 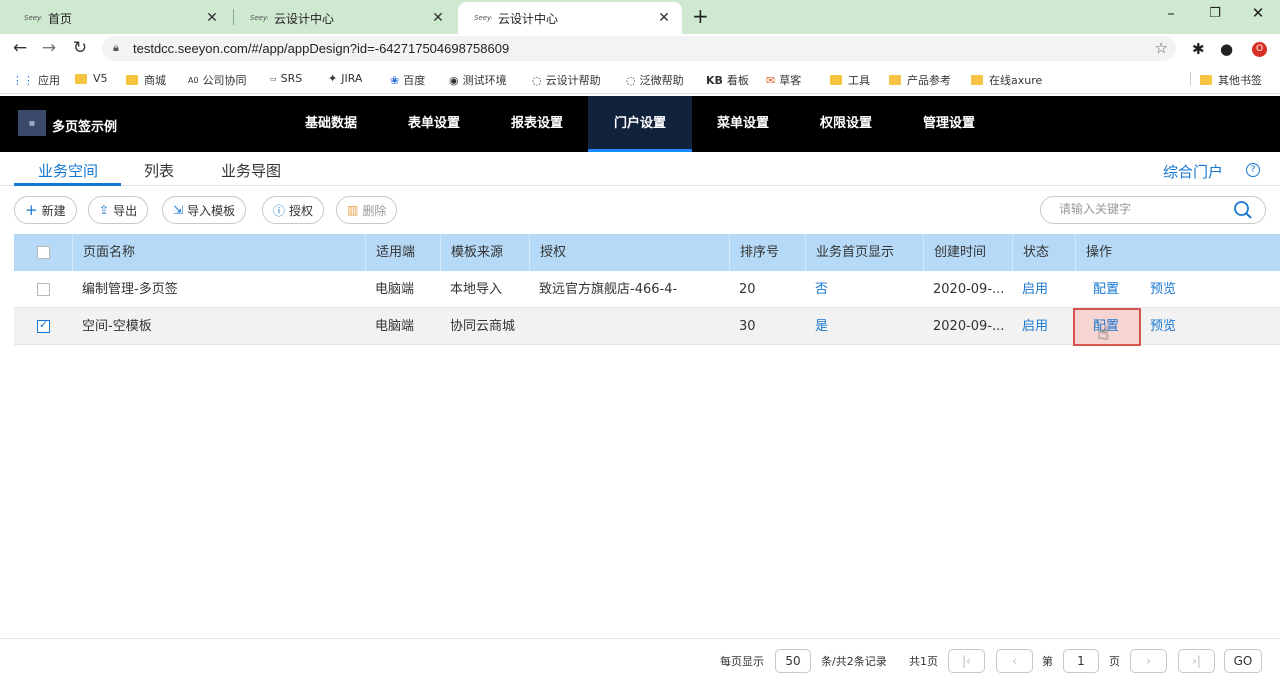 What do you see at coordinates (402, 252) in the screenshot?
I see `column-header: 适用端` at bounding box center [402, 252].